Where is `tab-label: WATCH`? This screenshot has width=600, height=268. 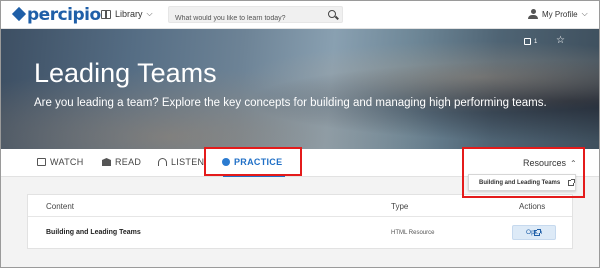
tab-label: WATCH is located at coordinates (67, 162).